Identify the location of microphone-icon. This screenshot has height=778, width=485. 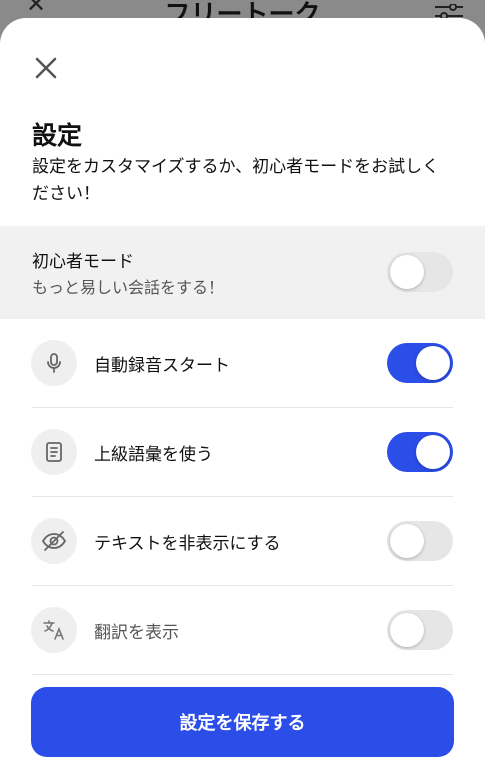
(54, 363).